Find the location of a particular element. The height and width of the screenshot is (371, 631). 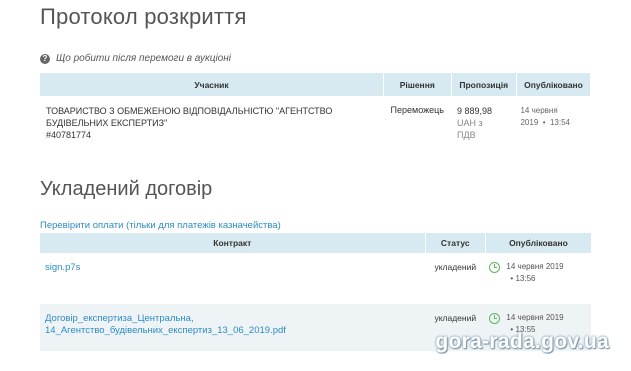

published-date: 14 червня is located at coordinates (539, 110).